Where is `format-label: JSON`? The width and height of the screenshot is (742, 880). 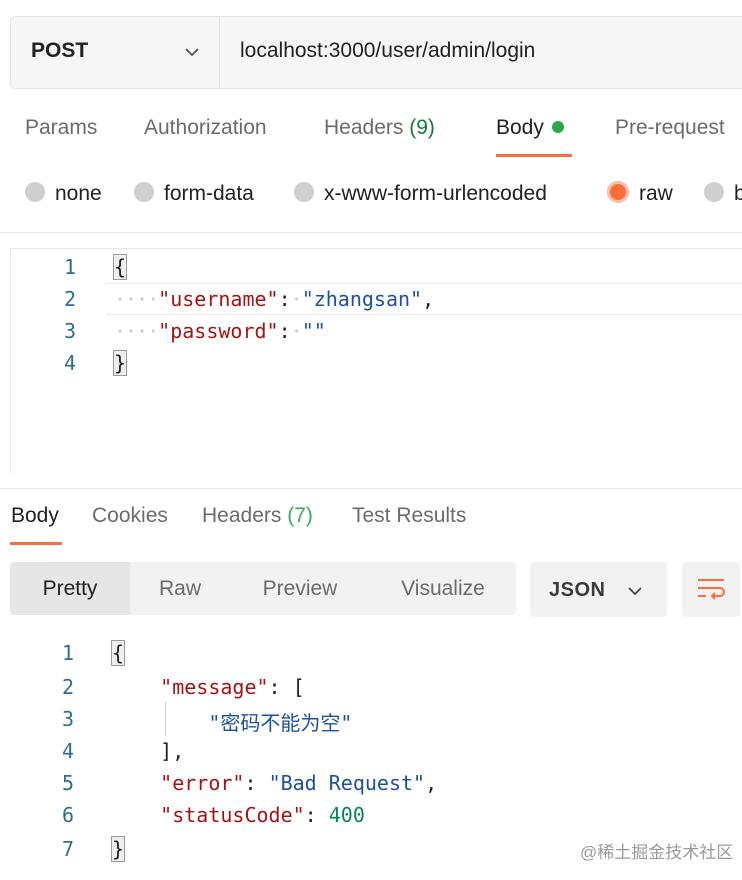
format-label: JSON is located at coordinates (577, 590).